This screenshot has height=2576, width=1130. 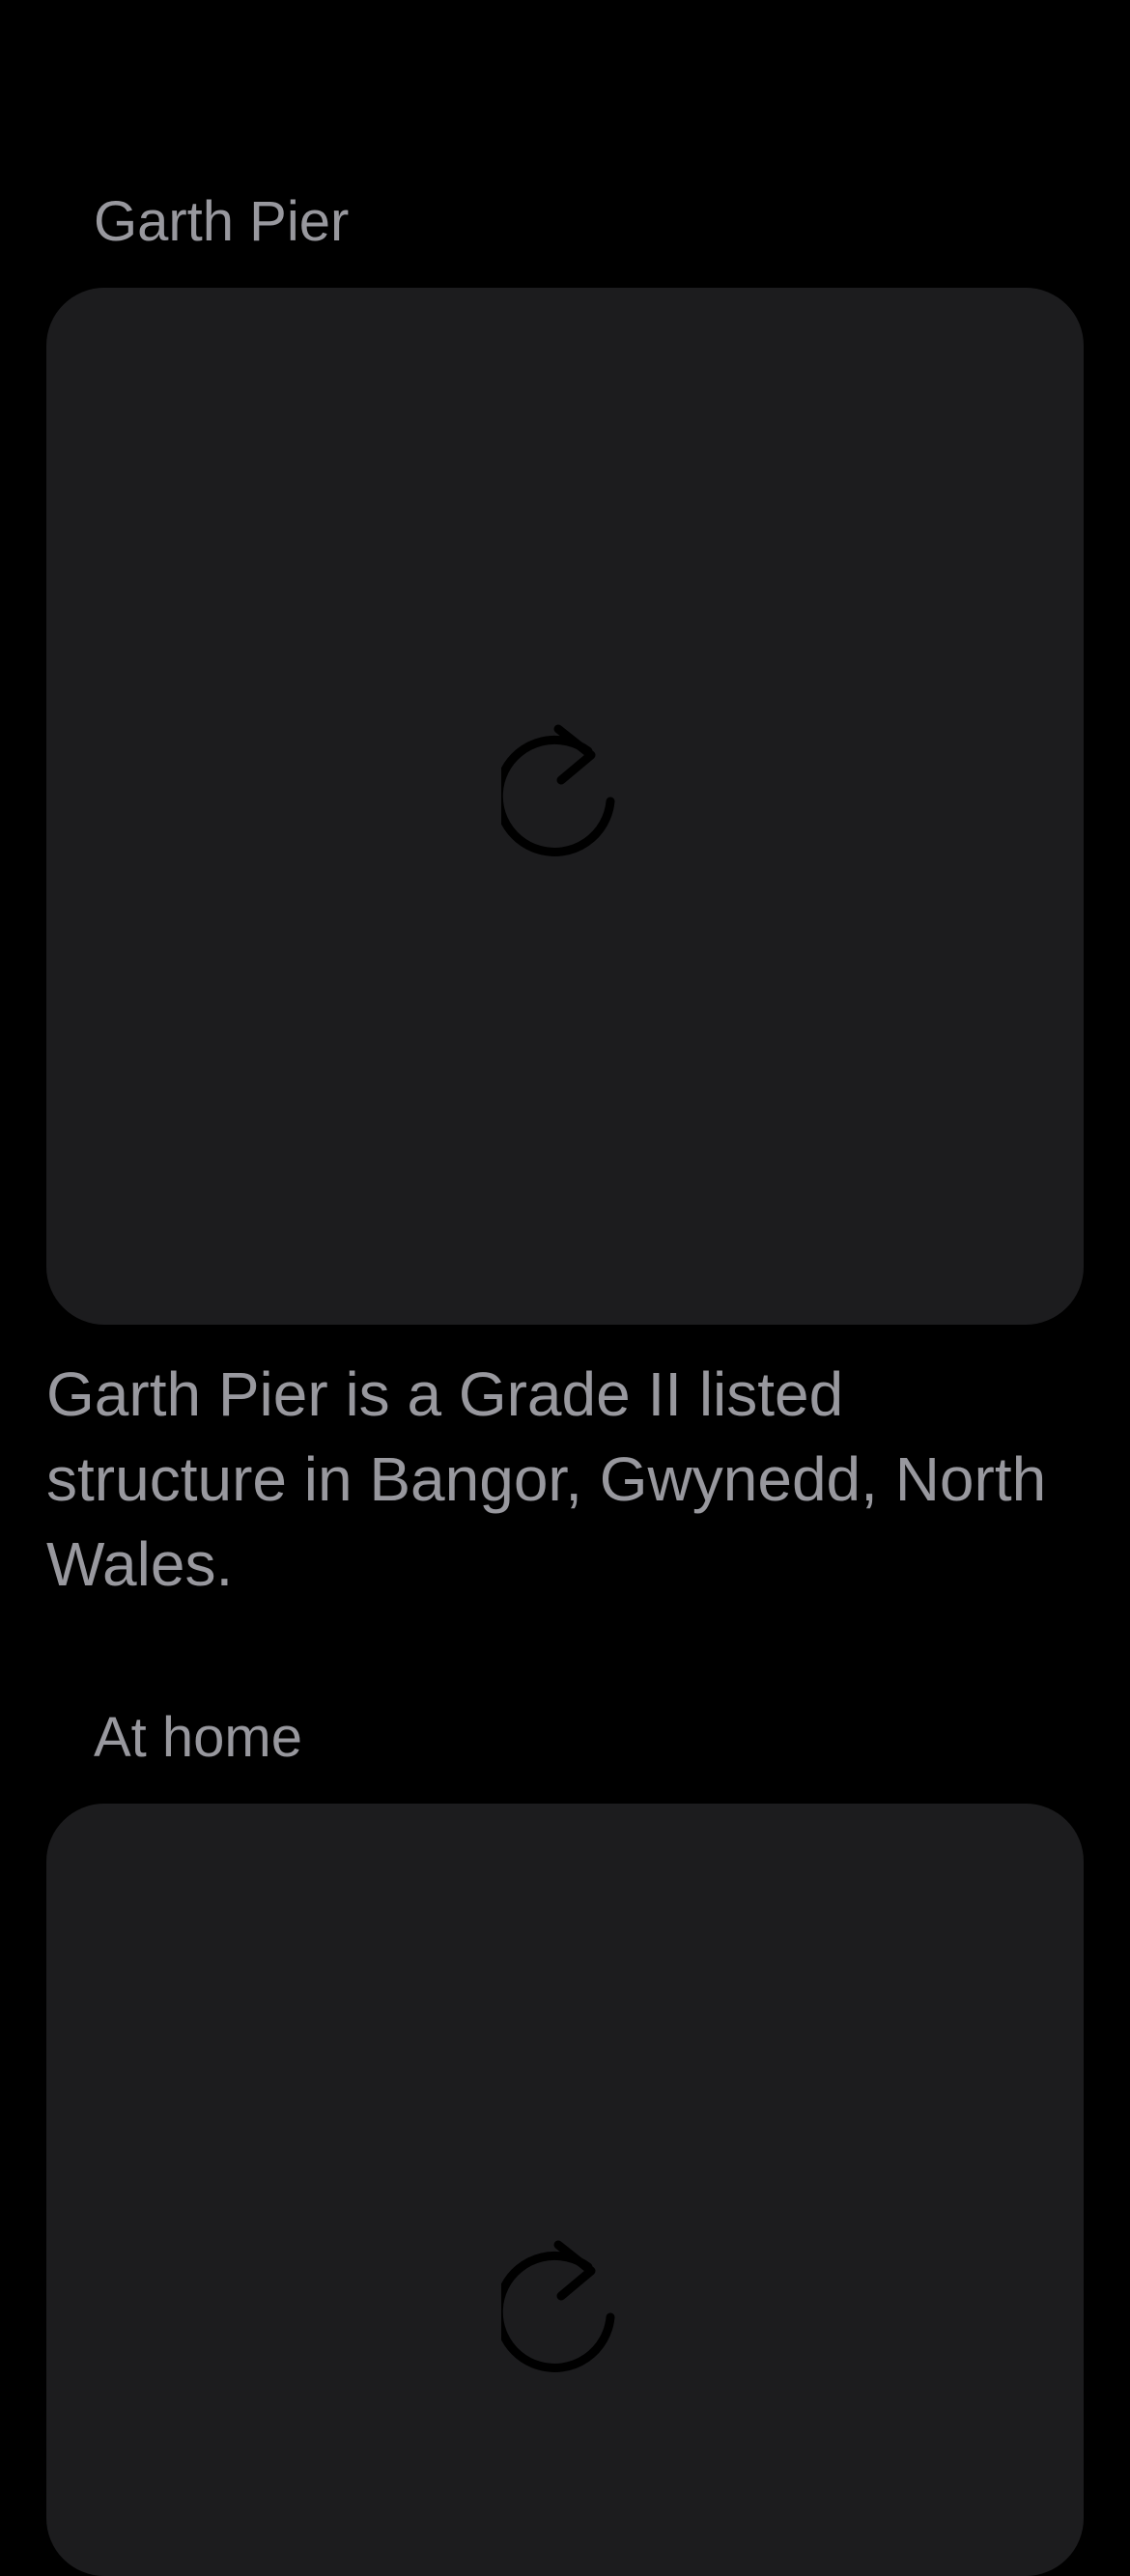 What do you see at coordinates (198, 1738) in the screenshot?
I see `section-title-at-home: At home` at bounding box center [198, 1738].